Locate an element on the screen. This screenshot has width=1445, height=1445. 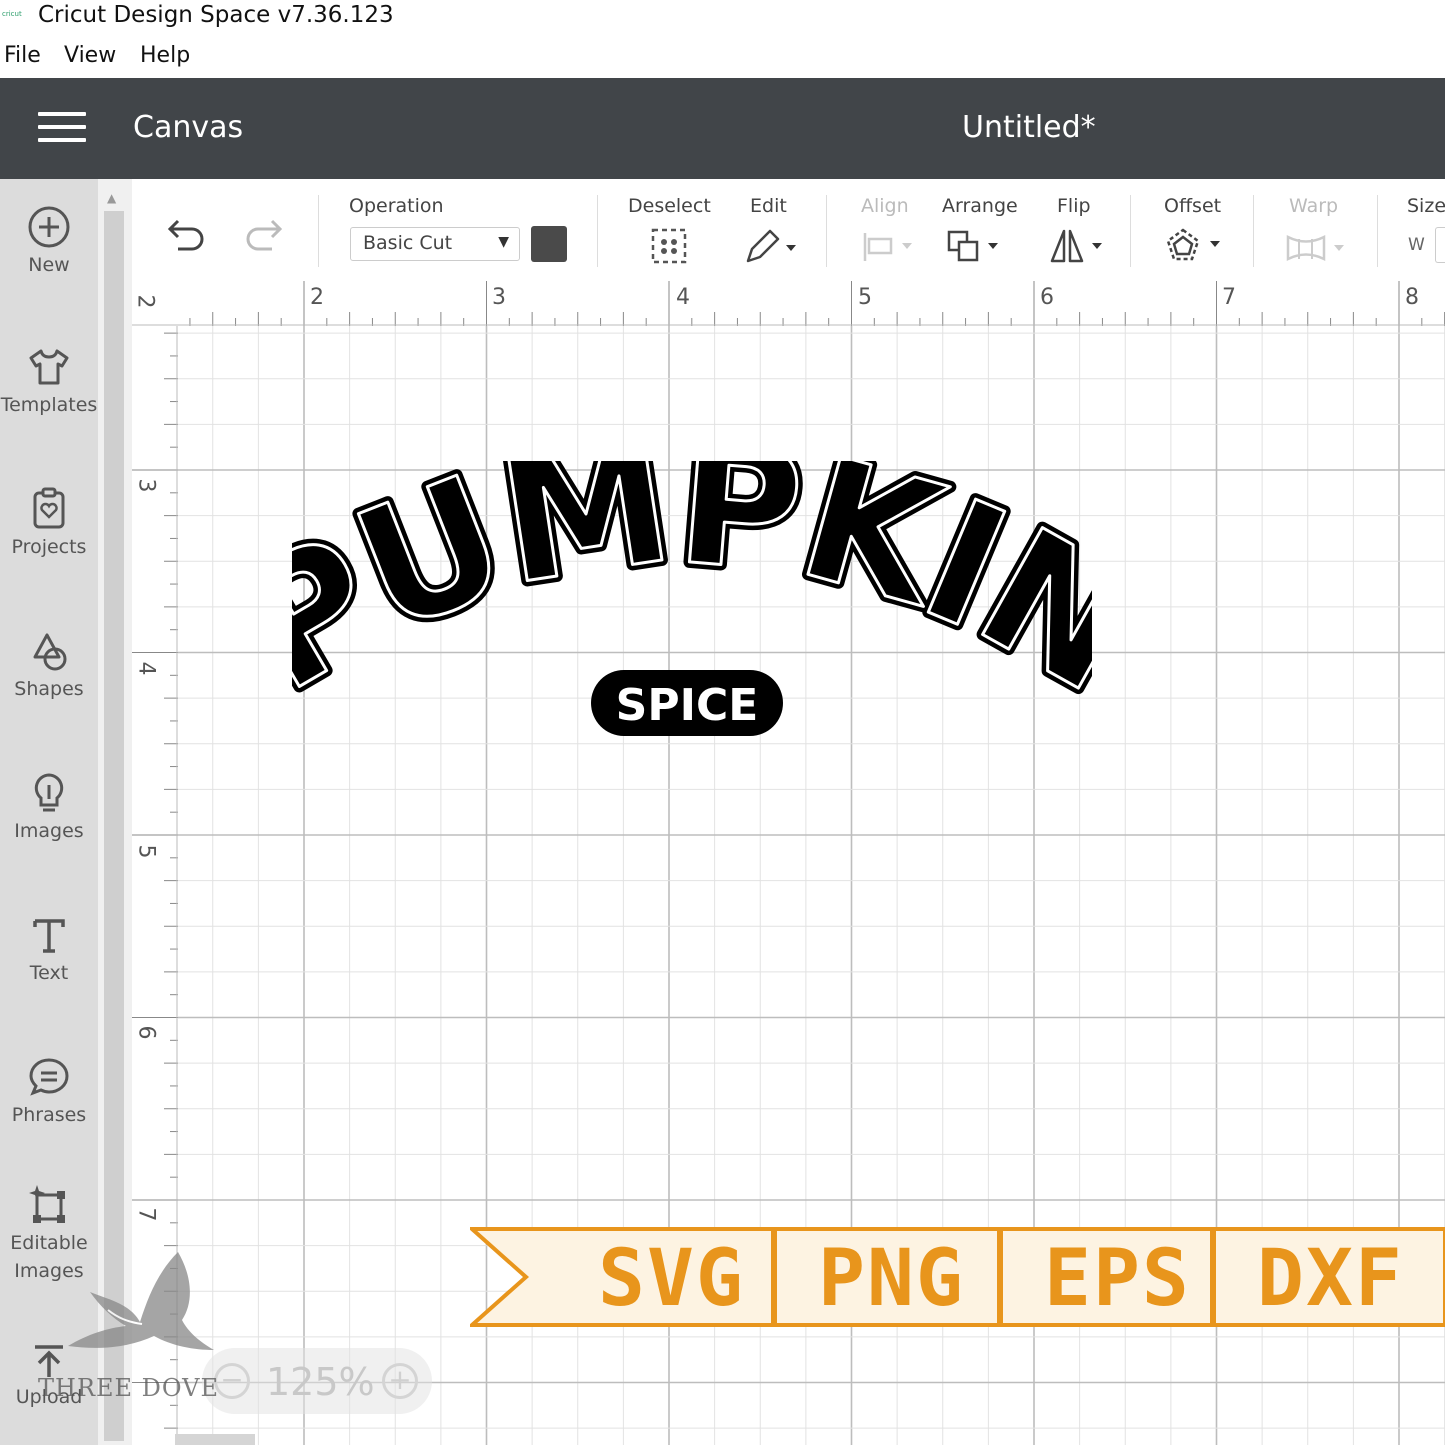
scroll-up-icon: ▲ is located at coordinates (111, 198).